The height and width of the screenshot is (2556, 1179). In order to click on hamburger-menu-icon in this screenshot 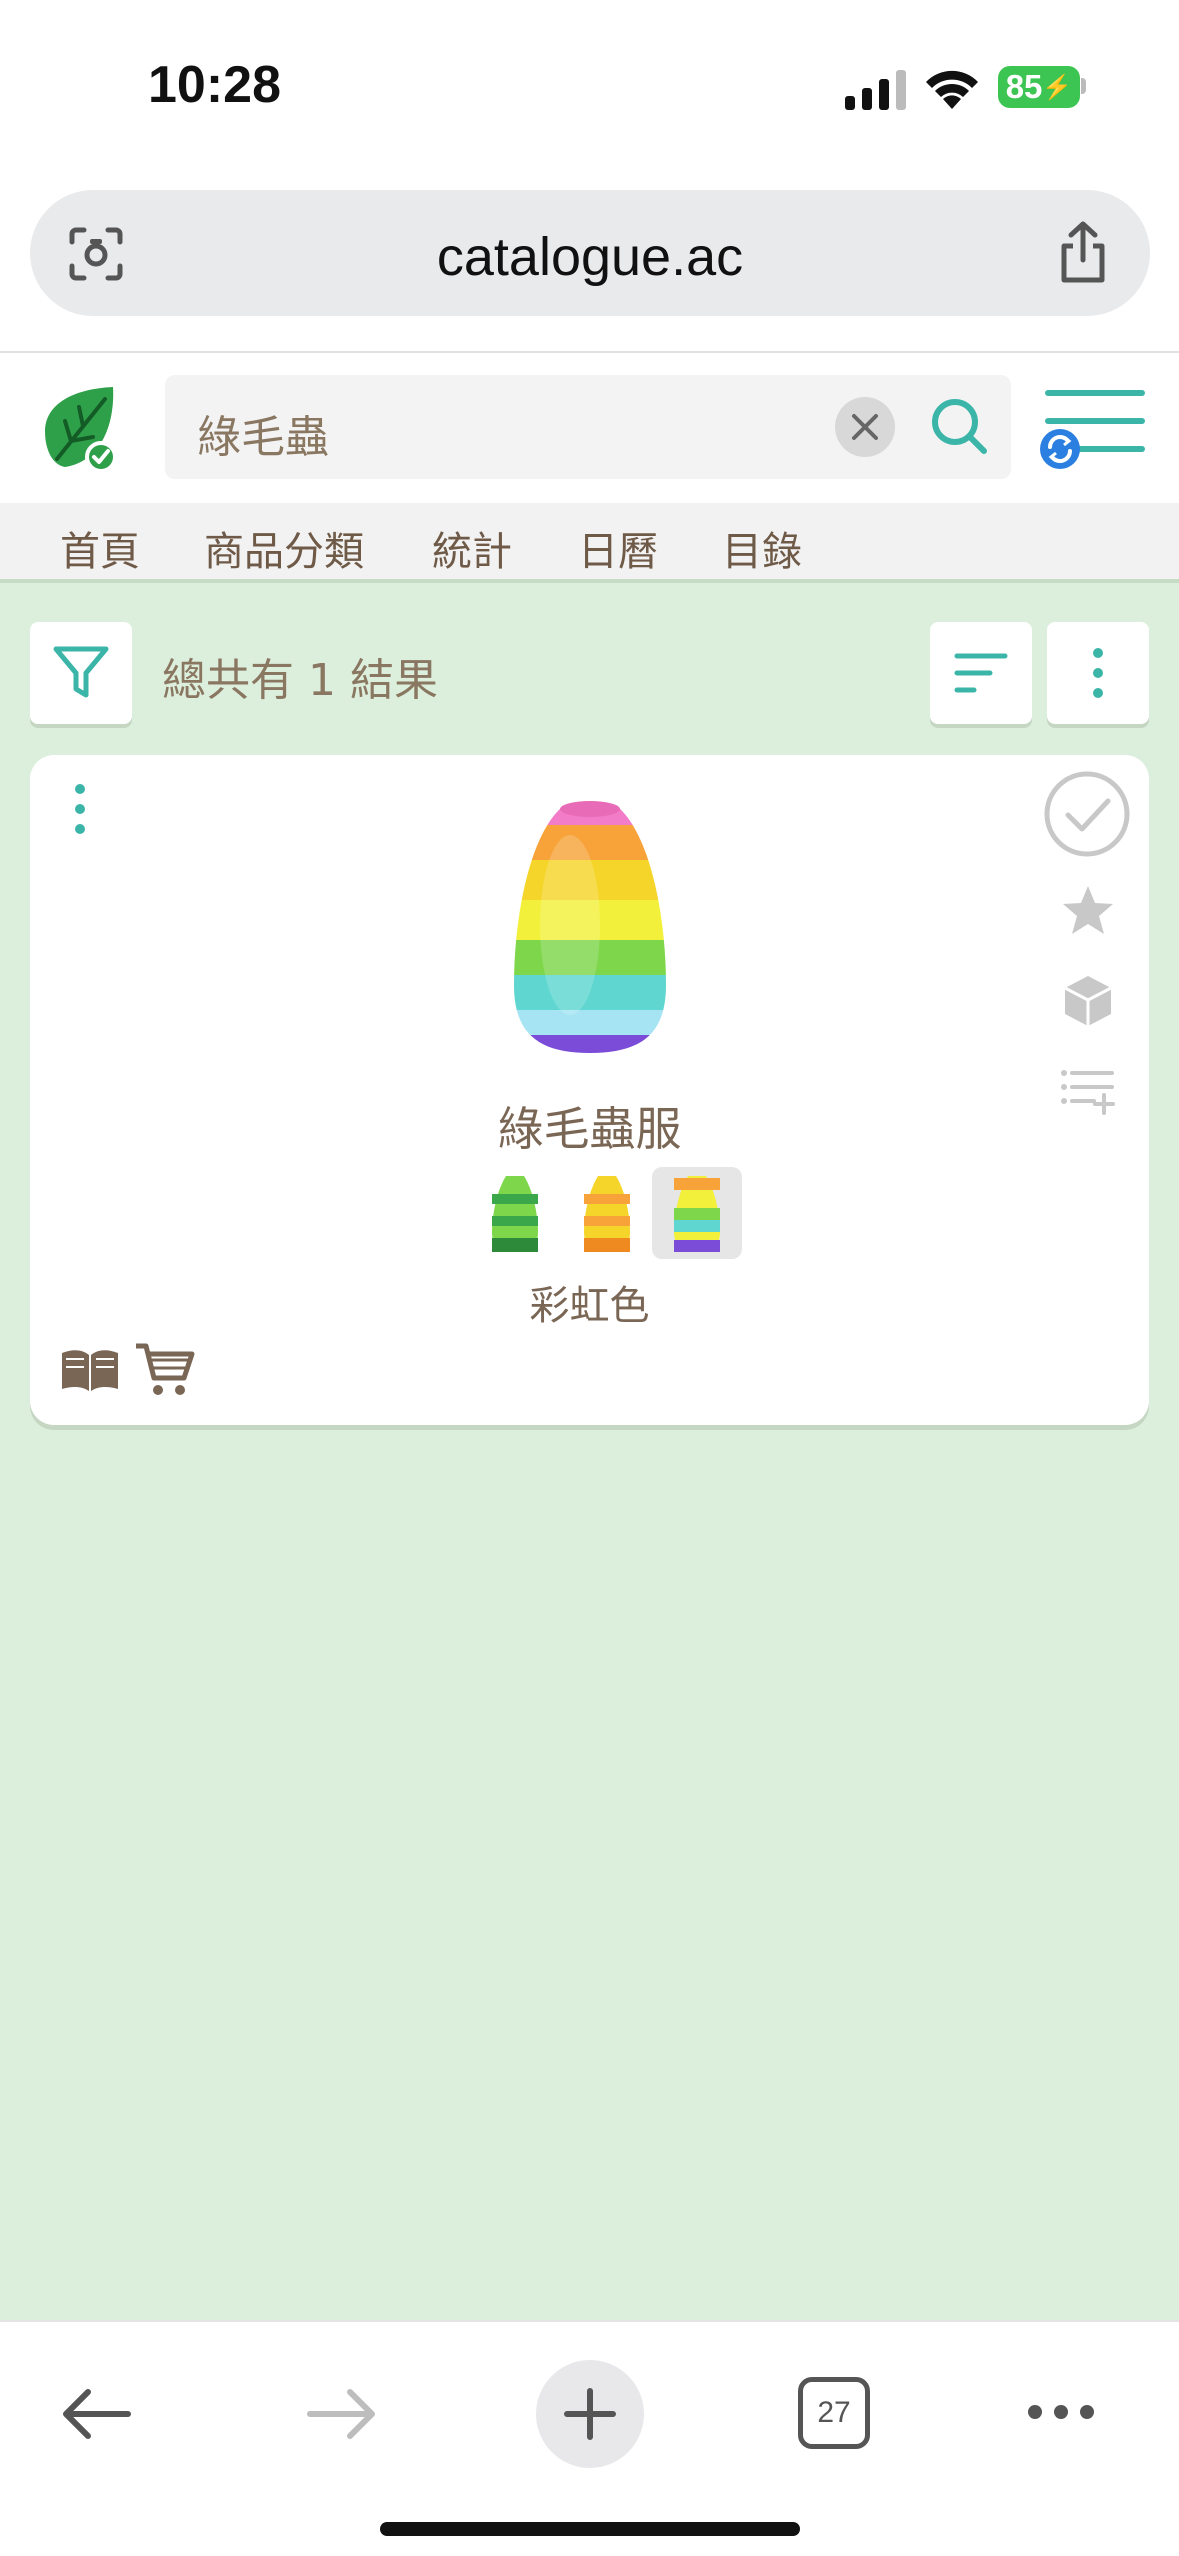, I will do `click(1095, 425)`.